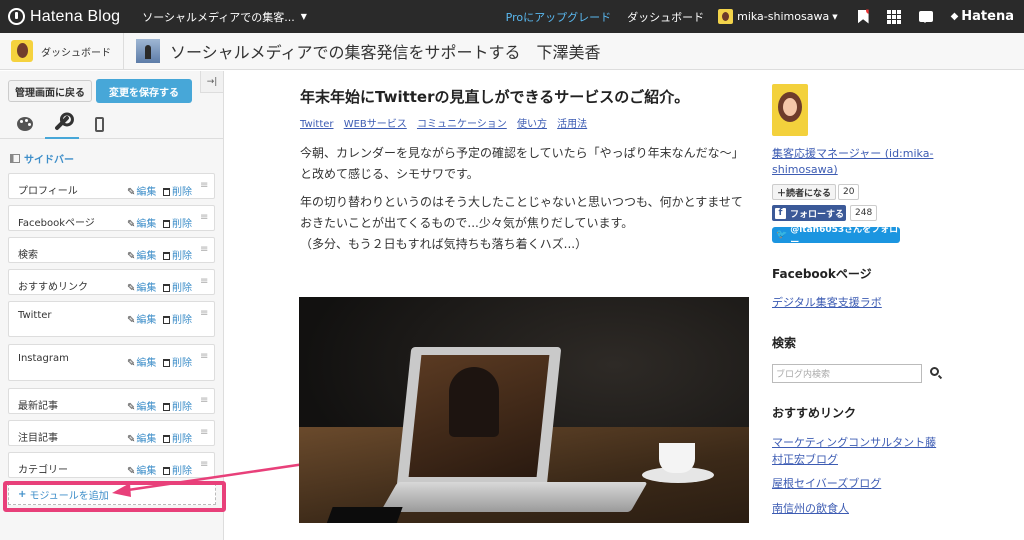 This screenshot has height=540, width=1024. Describe the element at coordinates (494, 96) in the screenshot. I see `article-title: 年末年始にTwitterの見直しができるサービスのご紹介。` at that location.